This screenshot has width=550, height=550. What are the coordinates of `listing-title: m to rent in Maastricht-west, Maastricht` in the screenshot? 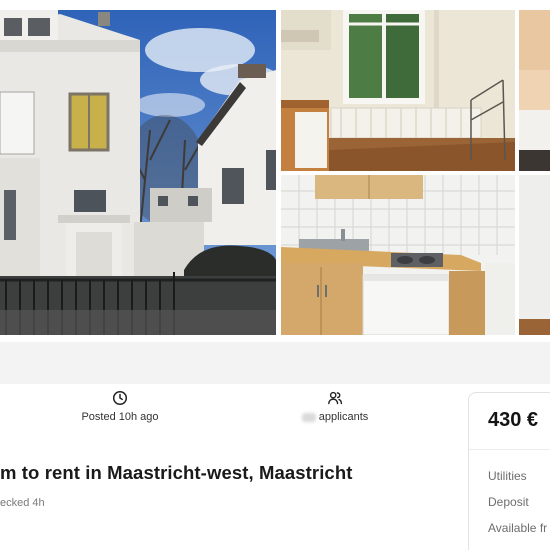 It's located at (176, 472).